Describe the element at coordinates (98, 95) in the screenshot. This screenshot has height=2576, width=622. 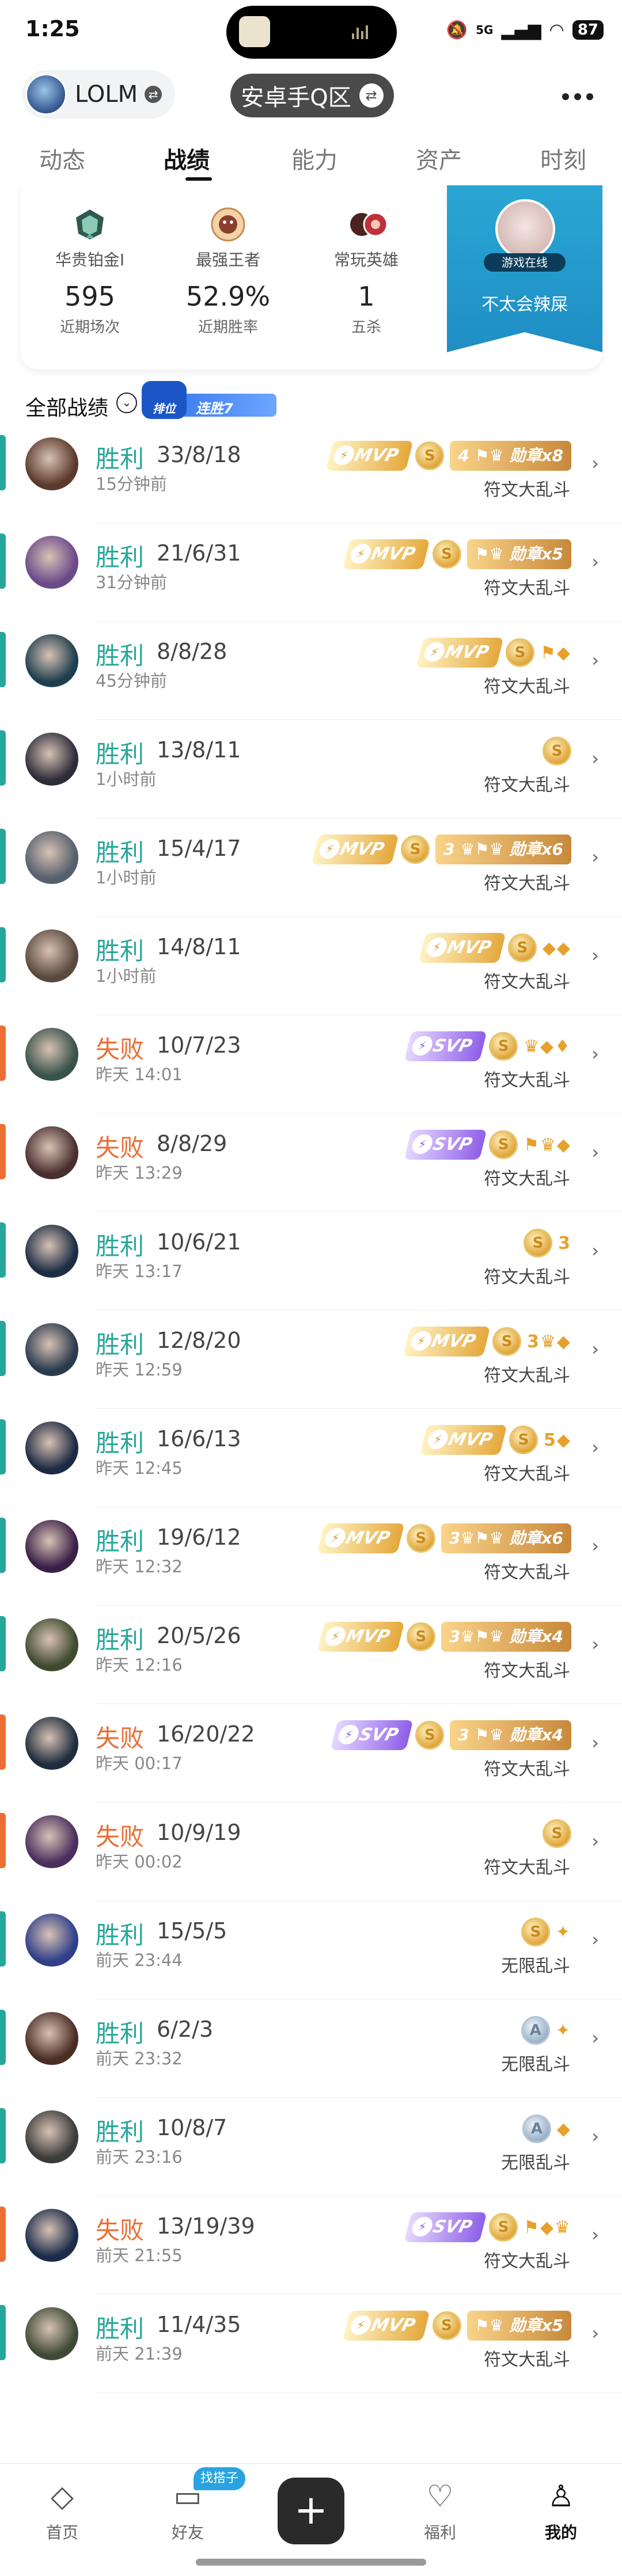
I see `account-switcher: LOLM ⇄` at that location.